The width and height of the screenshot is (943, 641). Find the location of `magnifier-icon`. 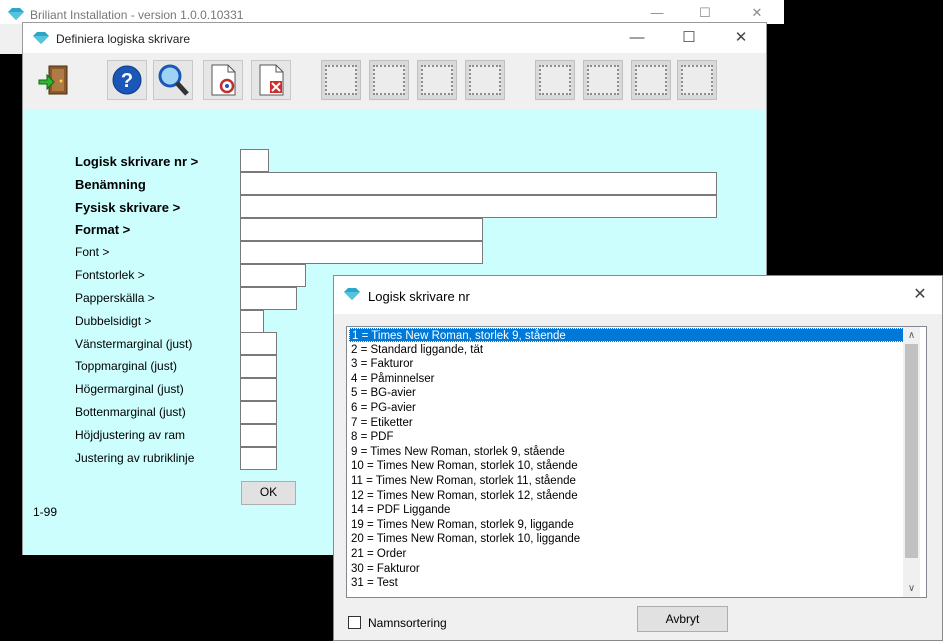

magnifier-icon is located at coordinates (173, 80).